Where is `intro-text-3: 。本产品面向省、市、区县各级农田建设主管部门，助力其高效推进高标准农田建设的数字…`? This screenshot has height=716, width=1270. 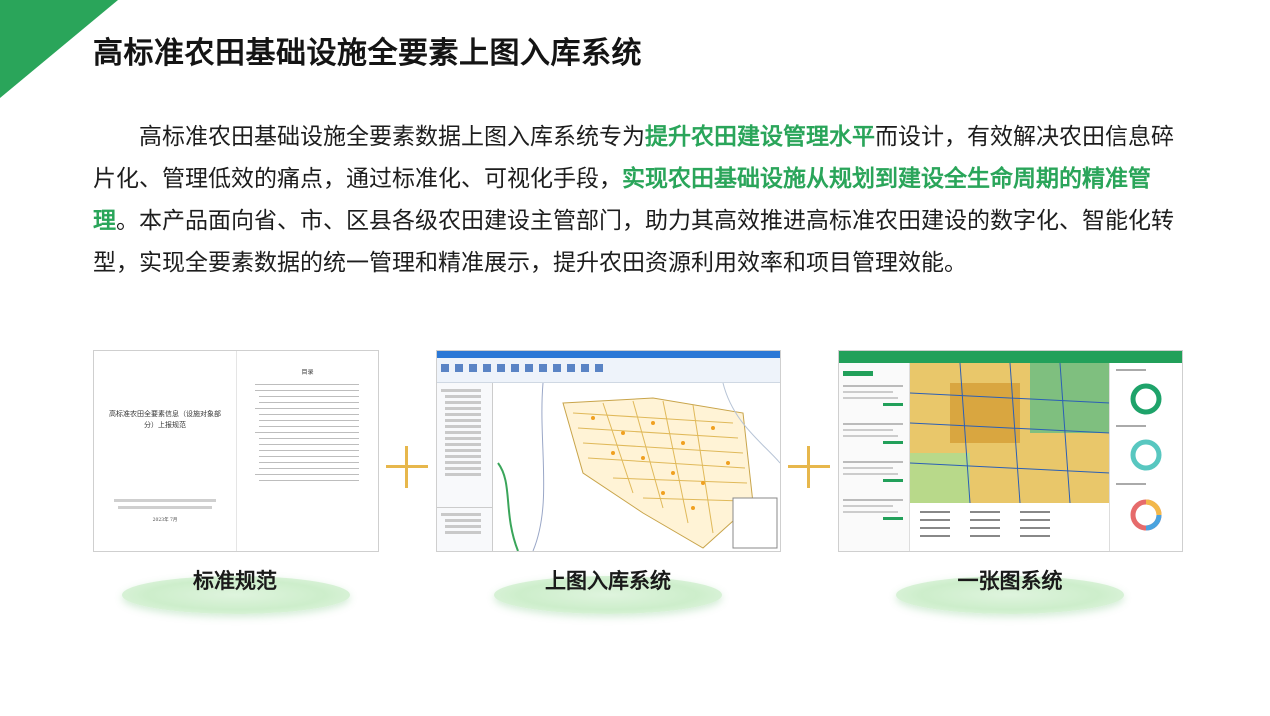
intro-text-3: 。本产品面向省、市、区县各级农田建设主管部门，助力其高效推进高标准农田建设的数字… is located at coordinates (633, 242).